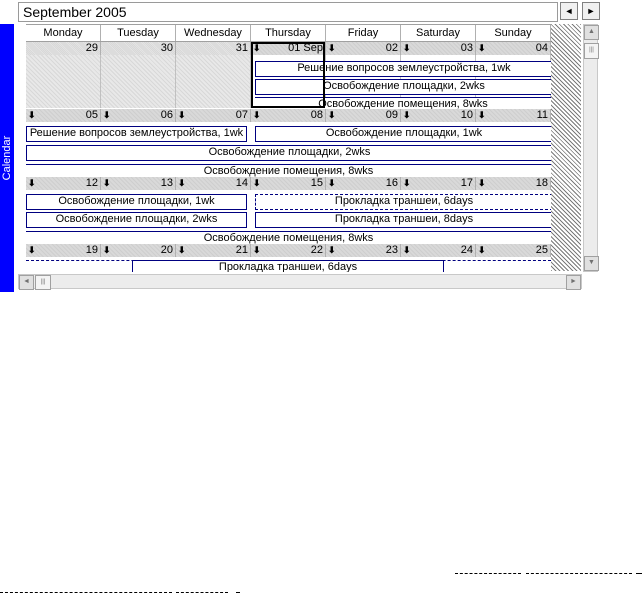  Describe the element at coordinates (213, 183) in the screenshot. I see `day-number: ⬇ 14` at that location.